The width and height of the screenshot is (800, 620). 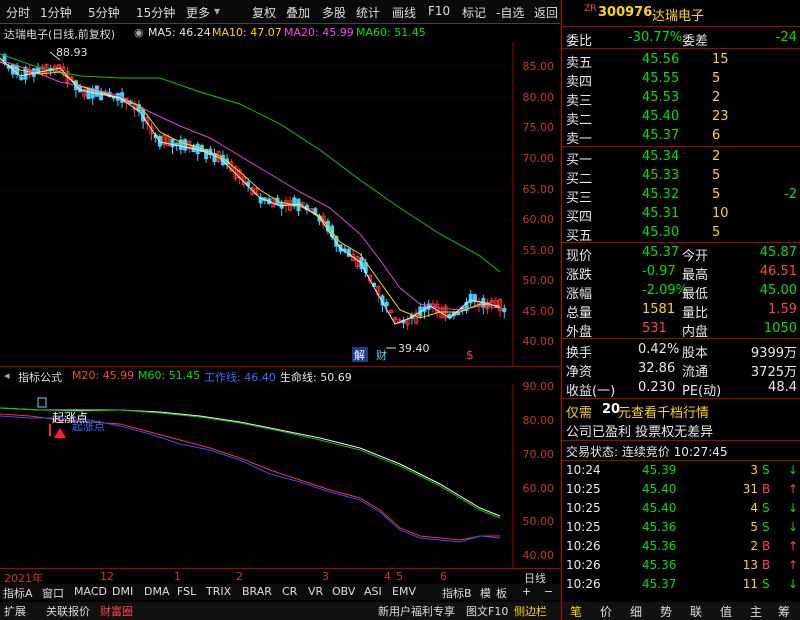 I want to click on ask-row: 卖三 45.53 2, so click(x=681, y=99).